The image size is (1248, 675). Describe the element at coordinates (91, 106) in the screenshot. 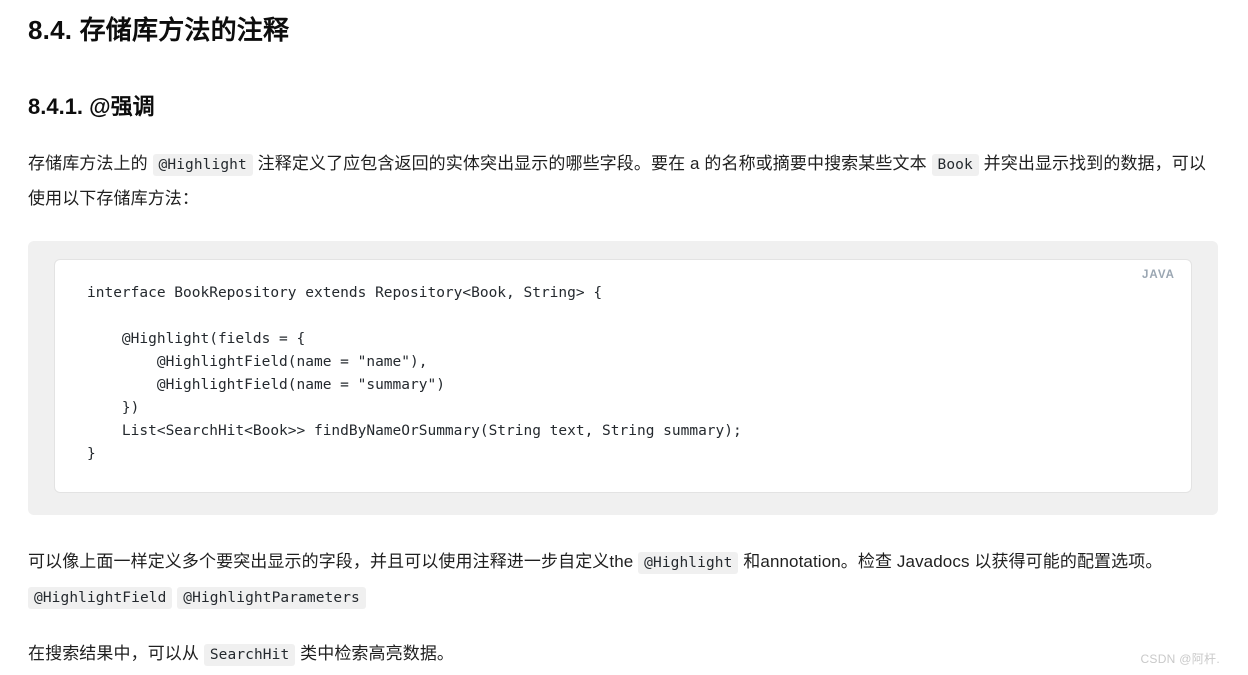

I see `subsection-title: 8.4.1. @强调` at that location.